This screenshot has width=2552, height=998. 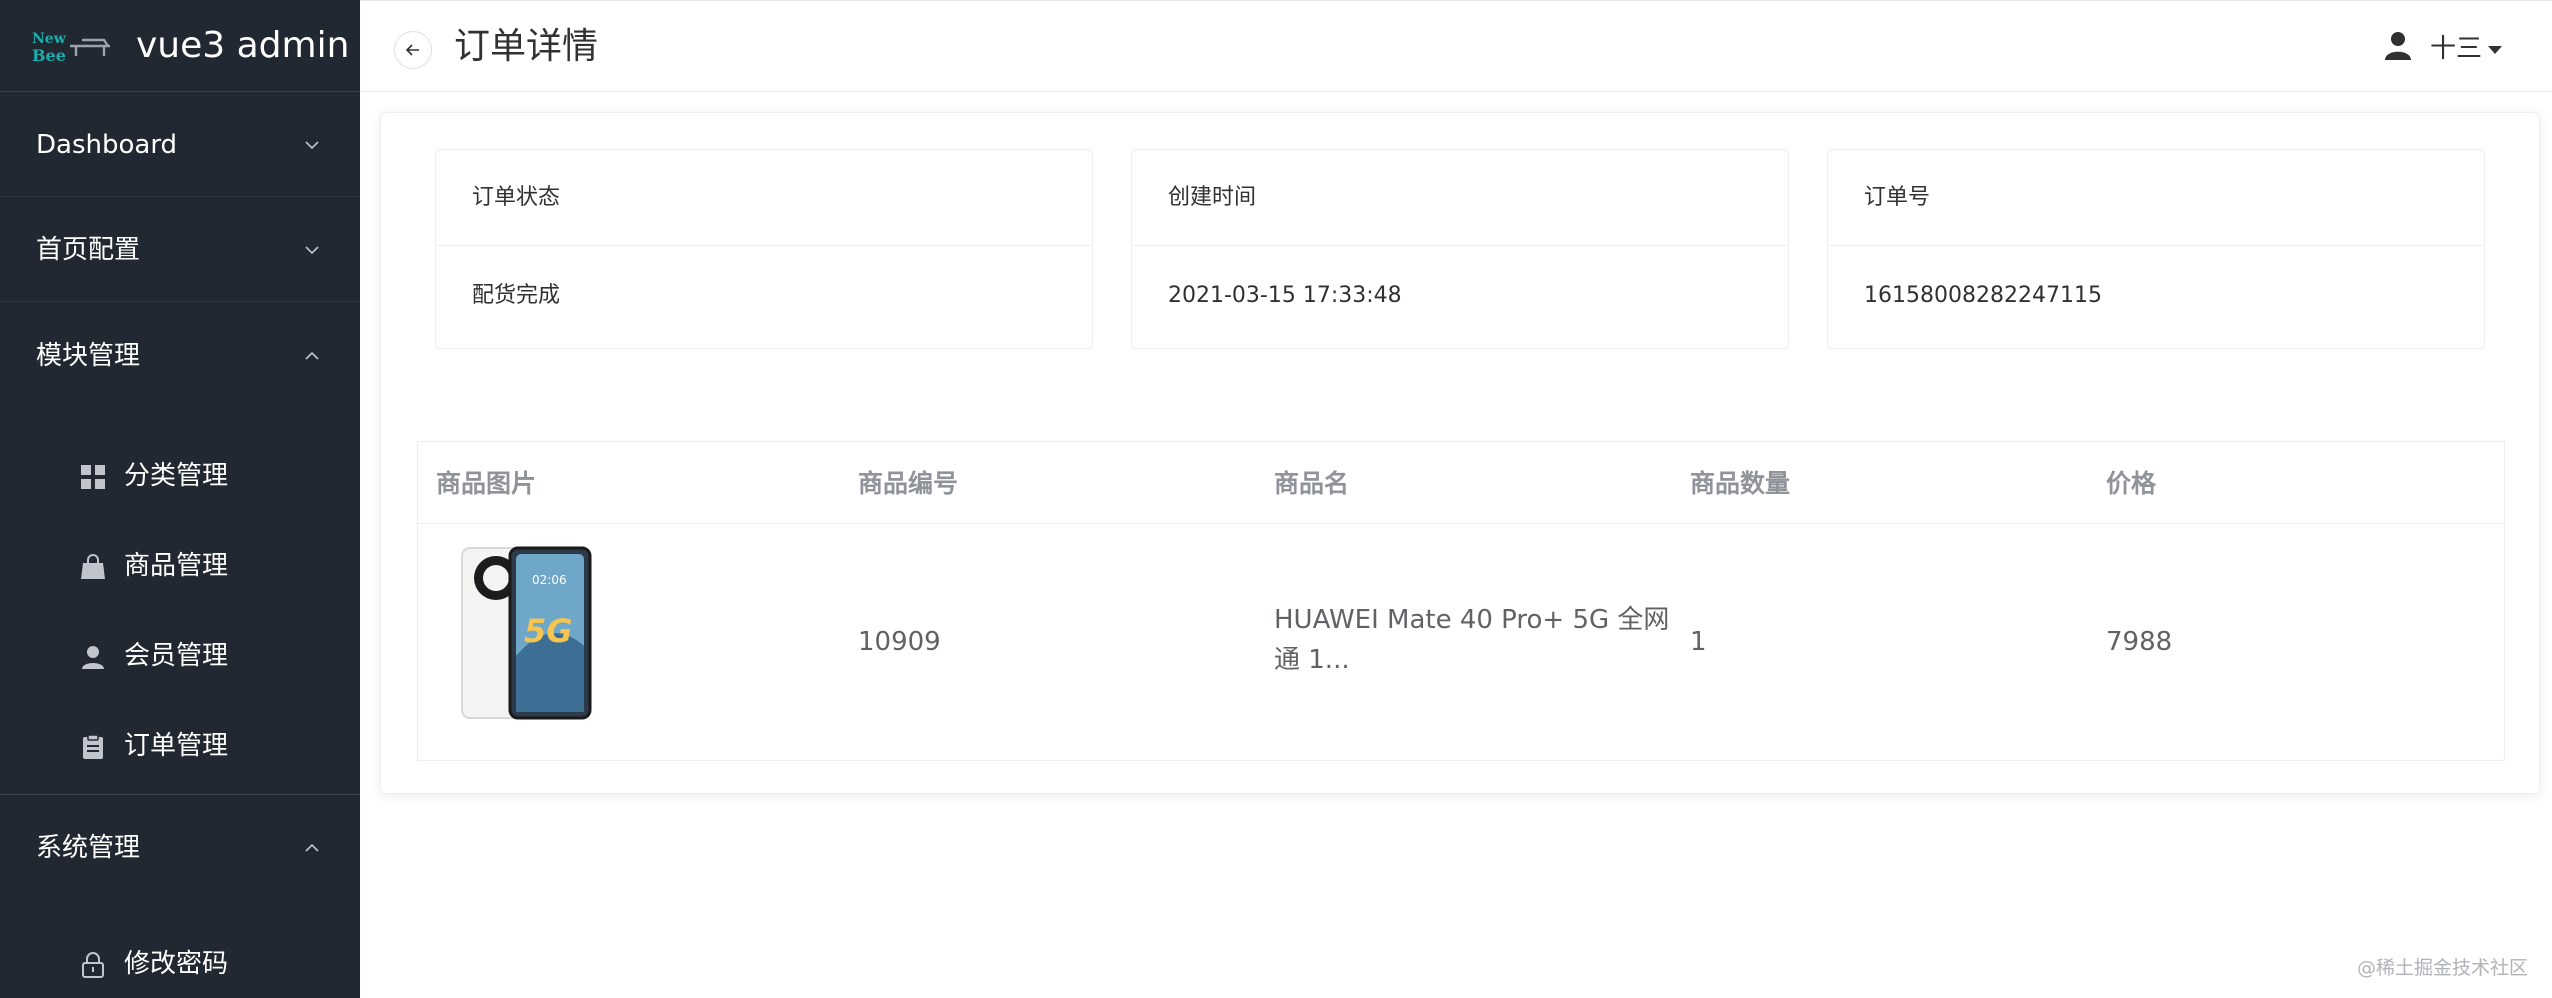 I want to click on price-cell: 7988, so click(x=2139, y=642).